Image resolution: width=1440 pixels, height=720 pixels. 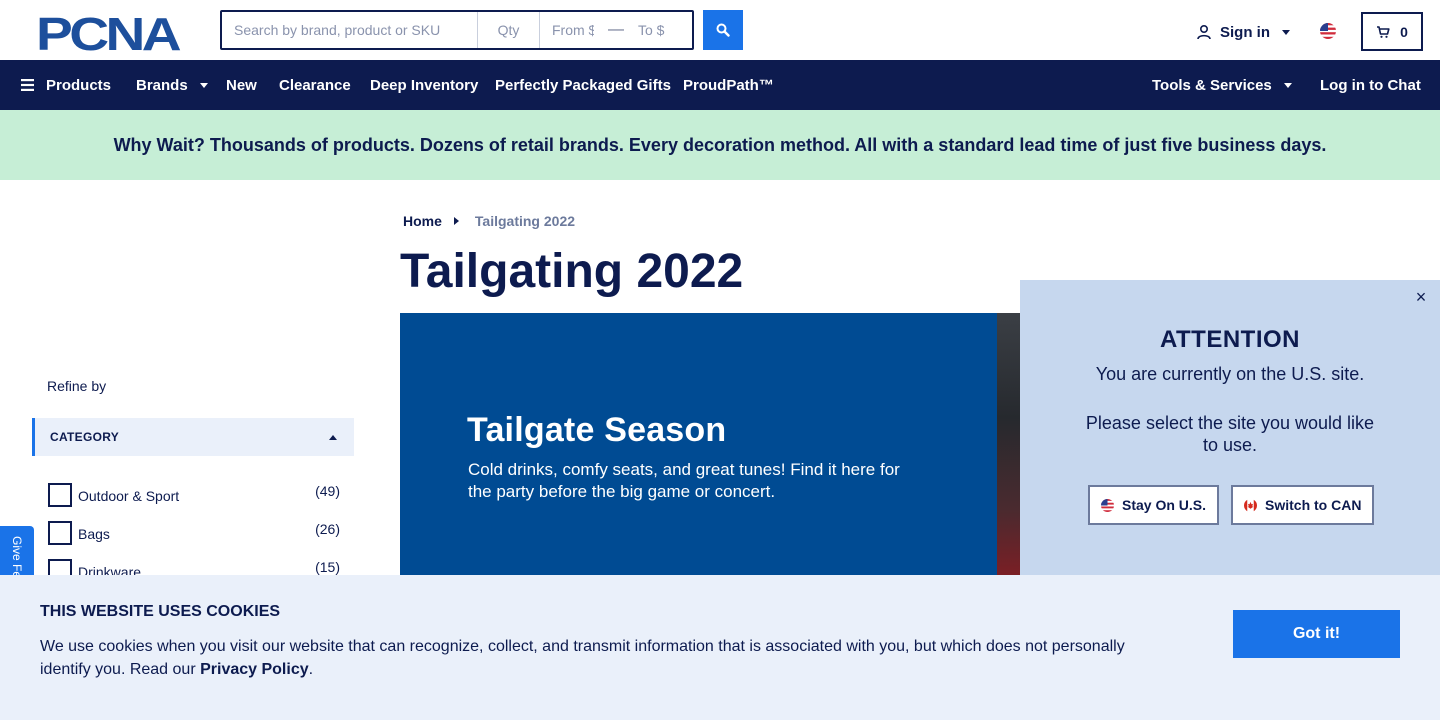 I want to click on nav-new-label: New, so click(x=241, y=85).